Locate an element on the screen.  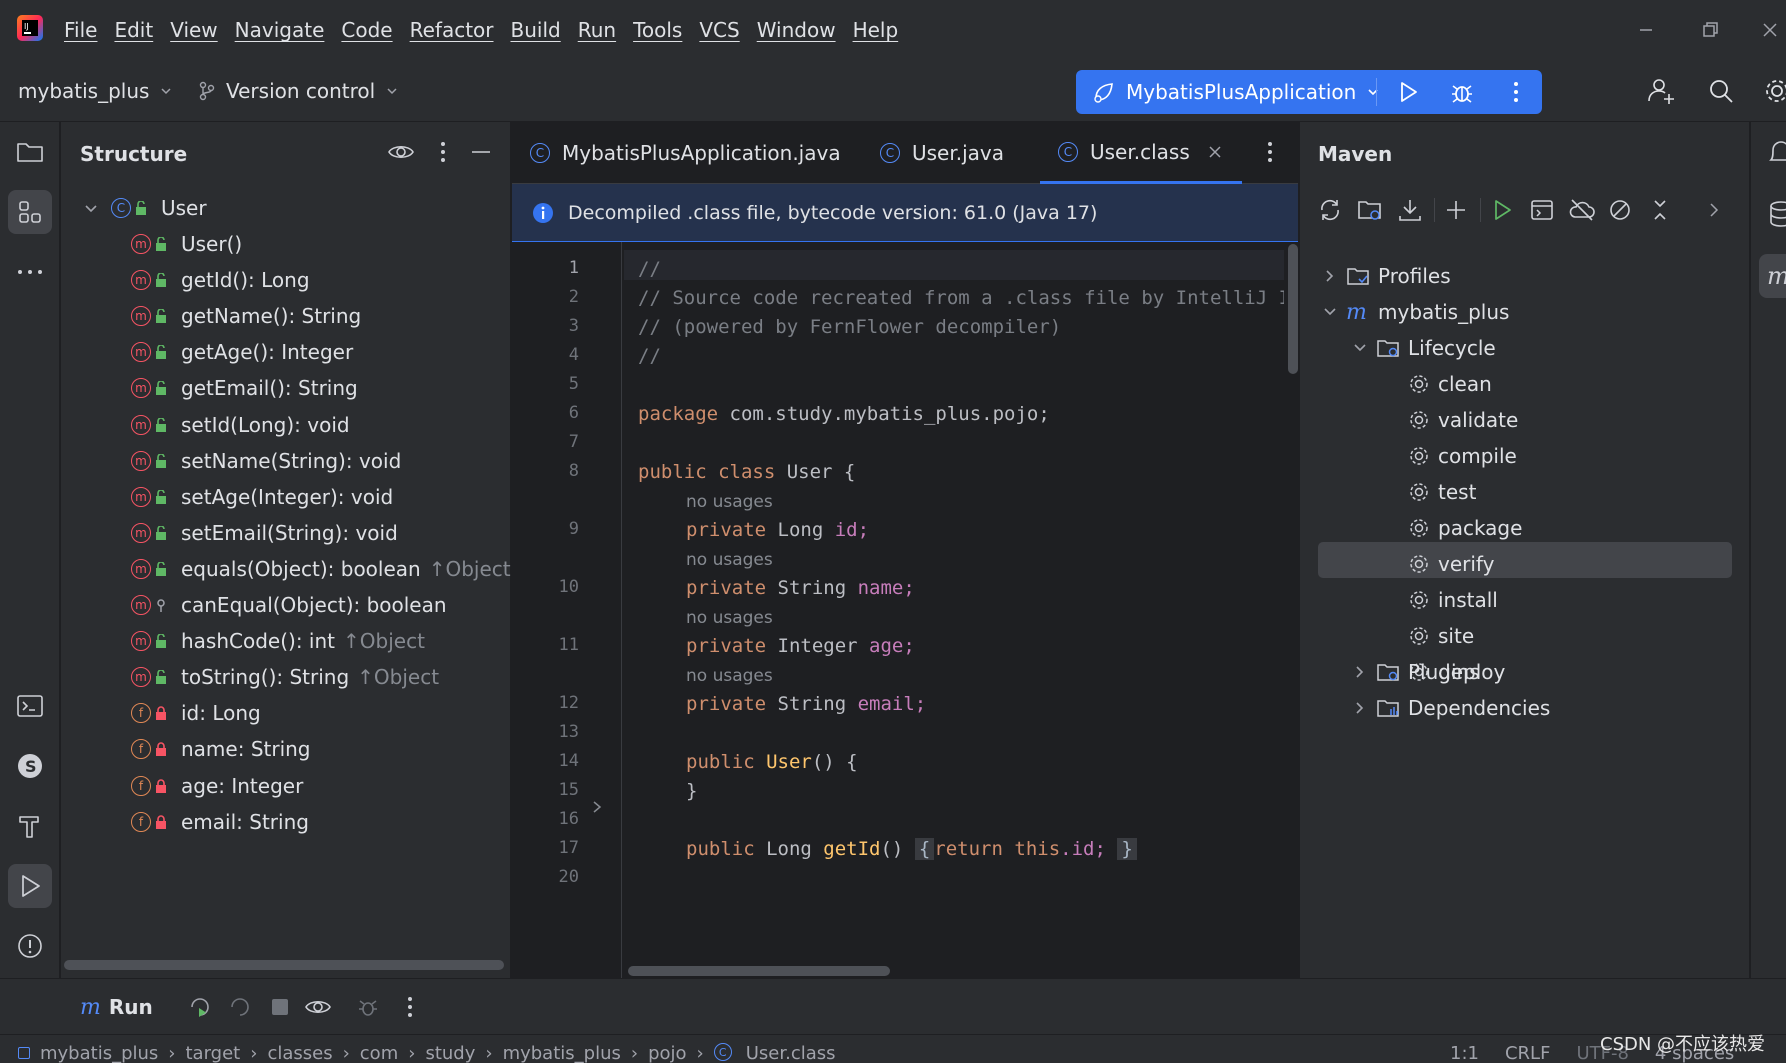
structure-member: m User() is located at coordinates (186, 244).